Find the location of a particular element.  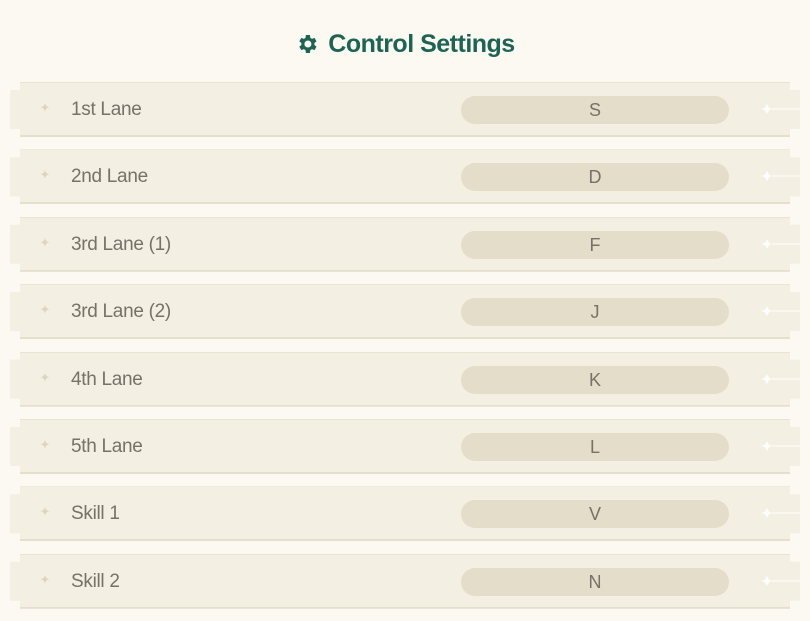

key-binding-button: S is located at coordinates (595, 110).